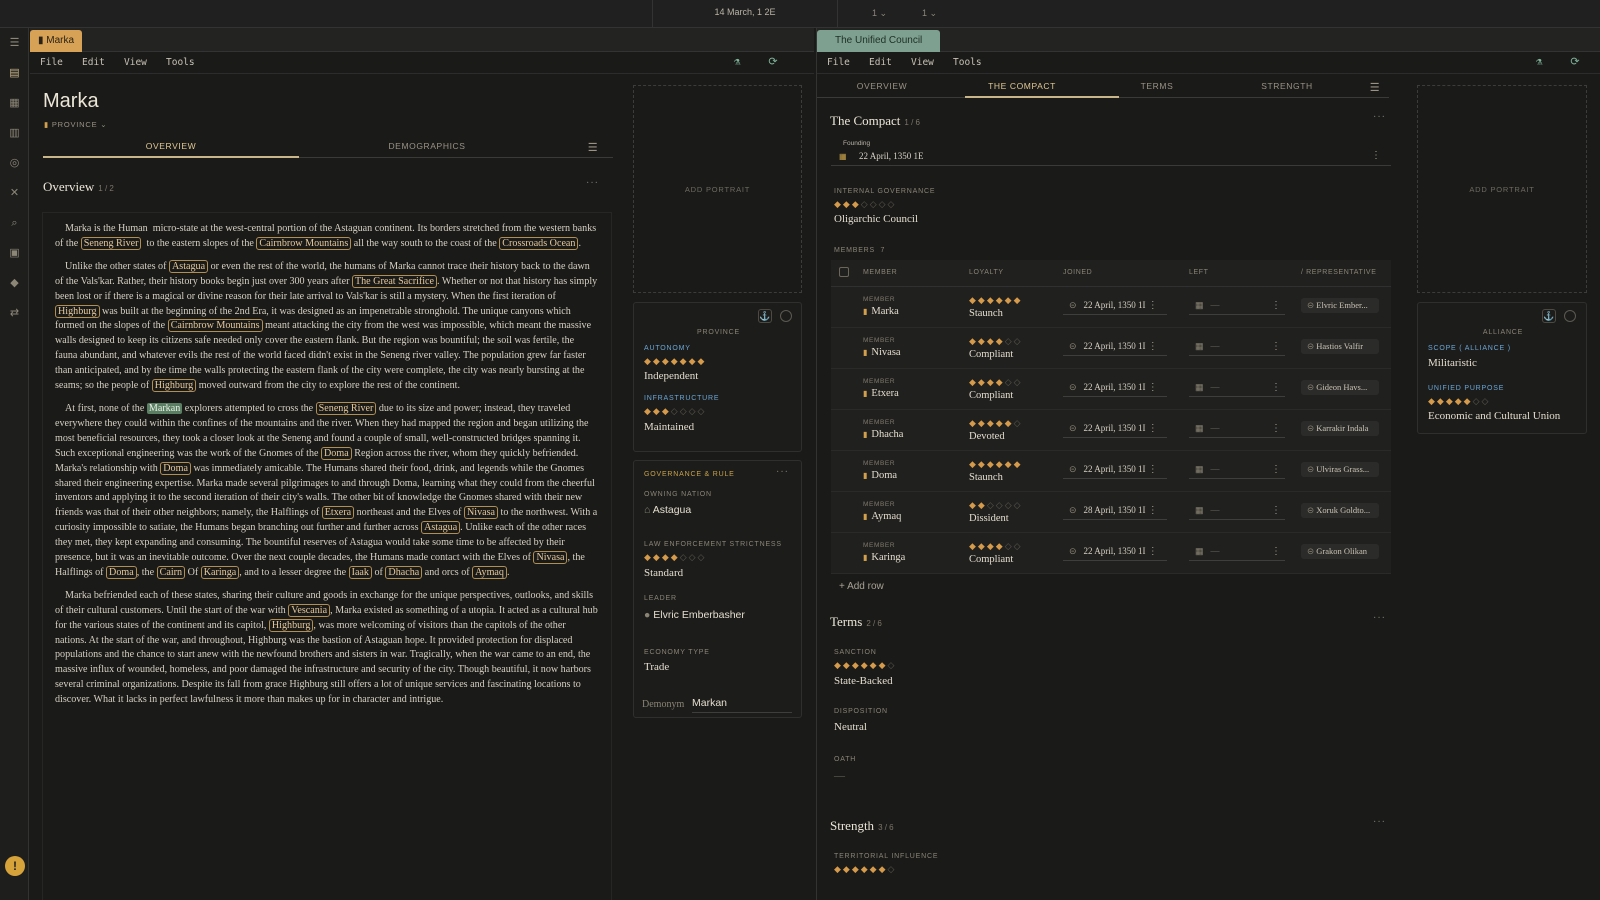  Describe the element at coordinates (865, 869) in the screenshot. I see `territorial-rating: ◆◆◆◆◆◆◇` at that location.